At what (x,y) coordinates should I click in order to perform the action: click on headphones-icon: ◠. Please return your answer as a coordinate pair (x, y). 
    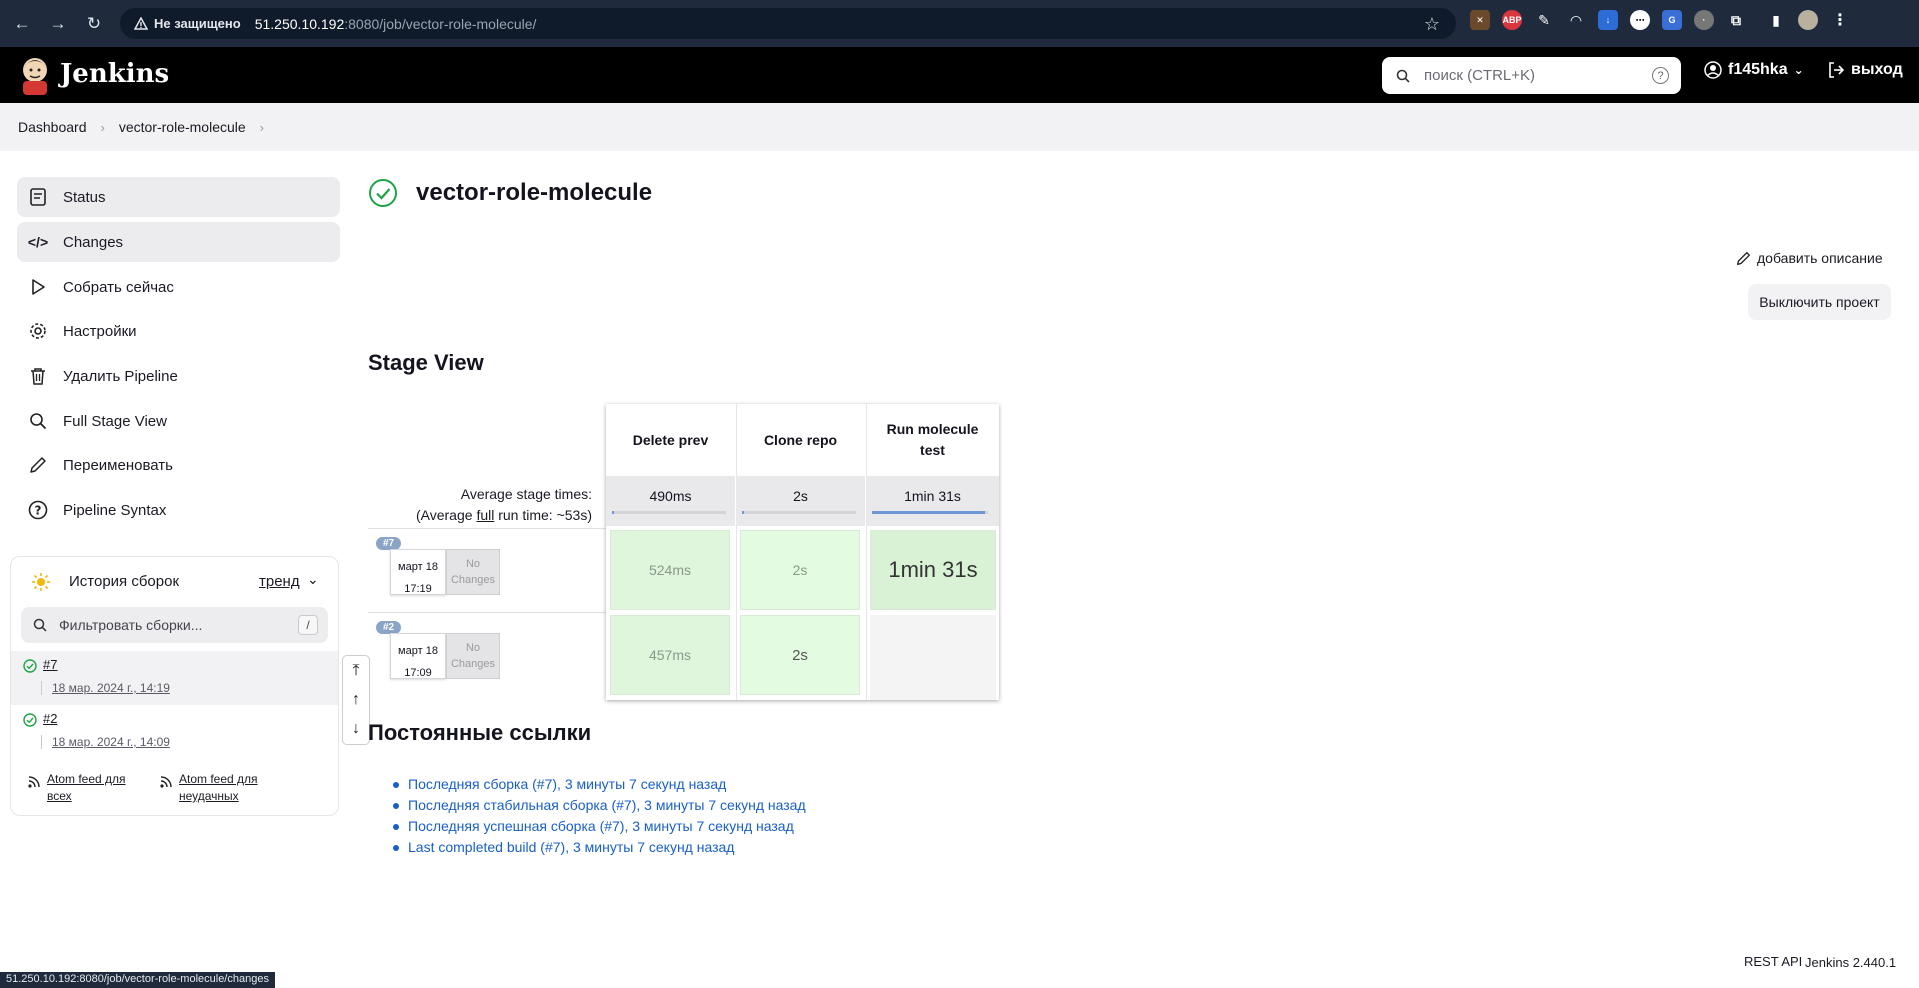
    Looking at the image, I should click on (1576, 20).